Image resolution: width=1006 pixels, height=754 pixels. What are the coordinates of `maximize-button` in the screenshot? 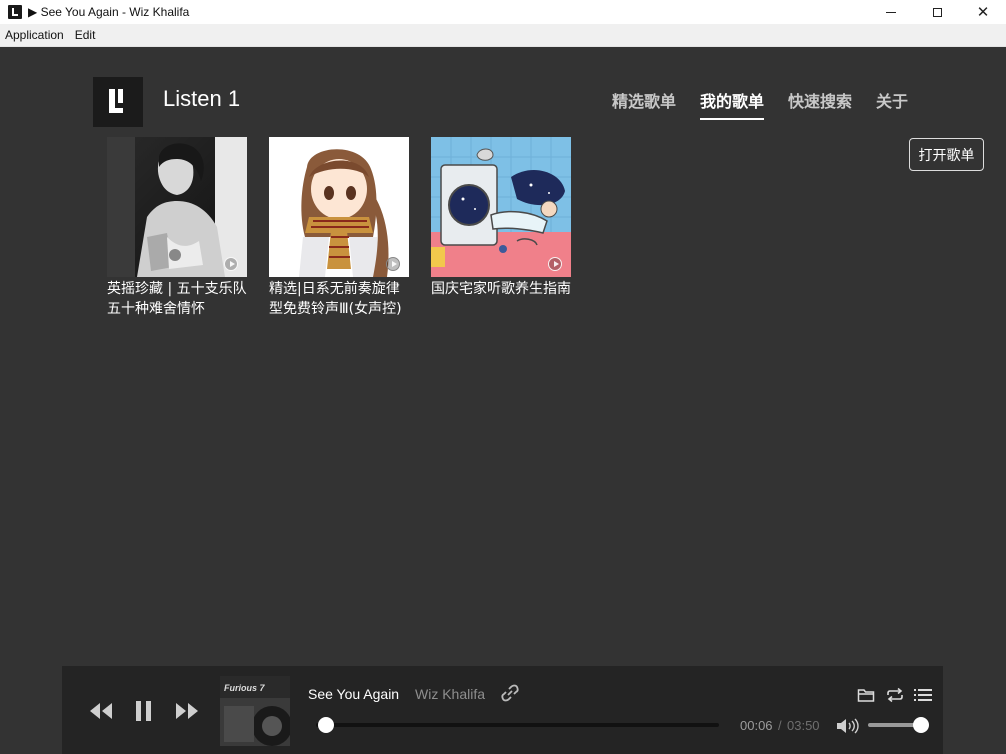 It's located at (937, 12).